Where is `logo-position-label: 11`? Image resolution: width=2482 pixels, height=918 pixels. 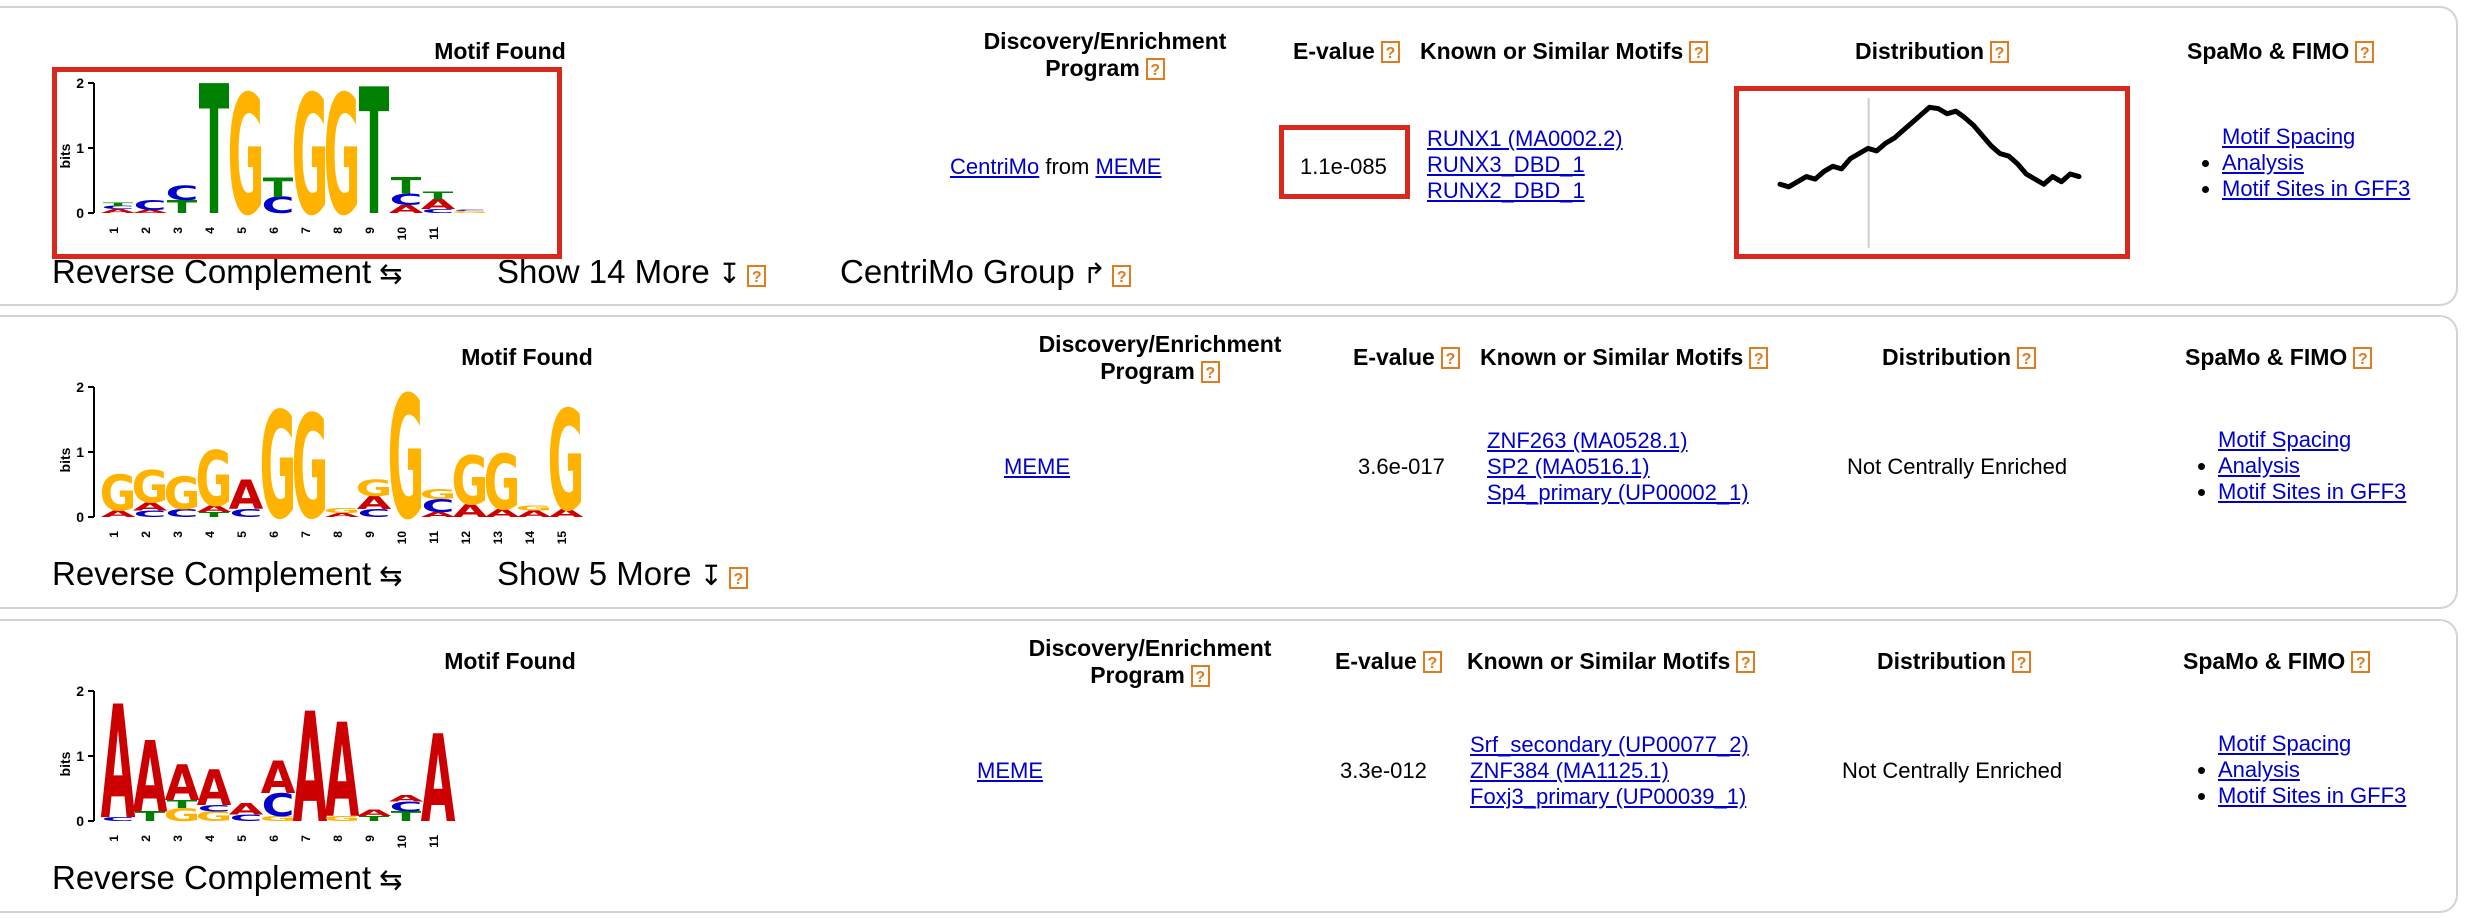 logo-position-label: 11 is located at coordinates (434, 841).